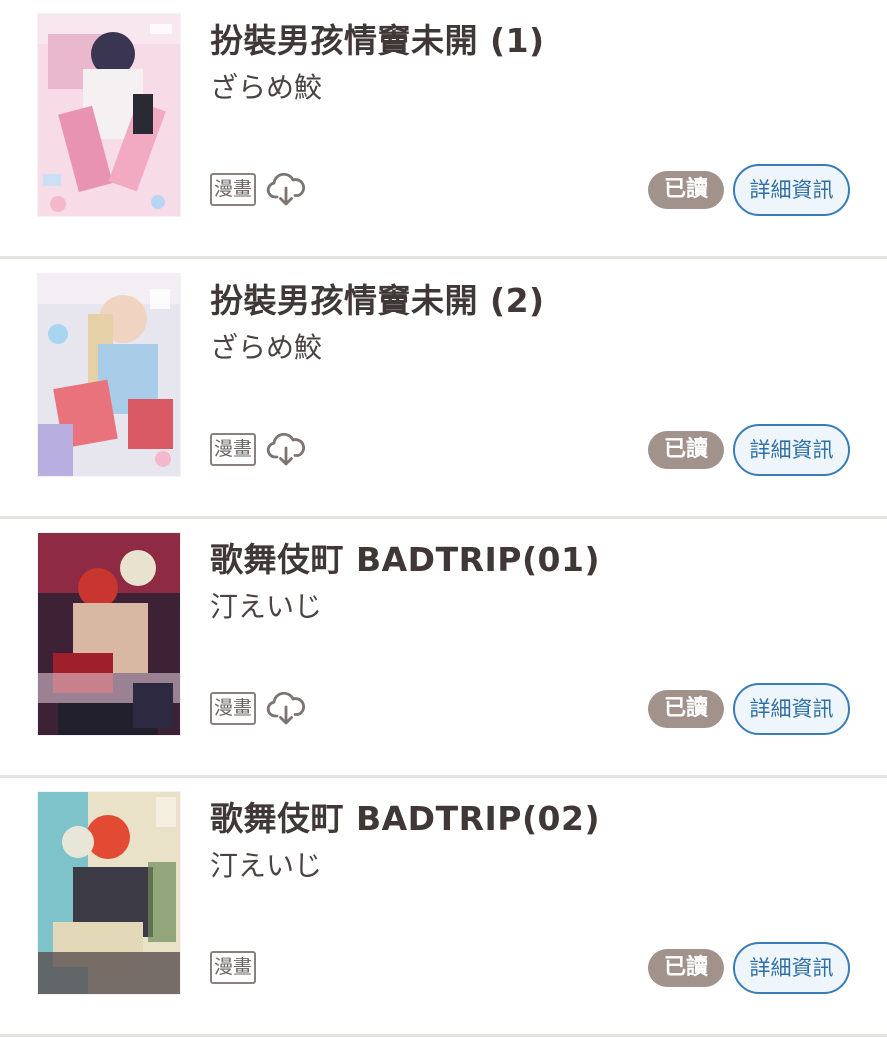 The image size is (887, 1037). What do you see at coordinates (377, 38) in the screenshot?
I see `book-title: 扮裝男孩情竇未開 (1)` at bounding box center [377, 38].